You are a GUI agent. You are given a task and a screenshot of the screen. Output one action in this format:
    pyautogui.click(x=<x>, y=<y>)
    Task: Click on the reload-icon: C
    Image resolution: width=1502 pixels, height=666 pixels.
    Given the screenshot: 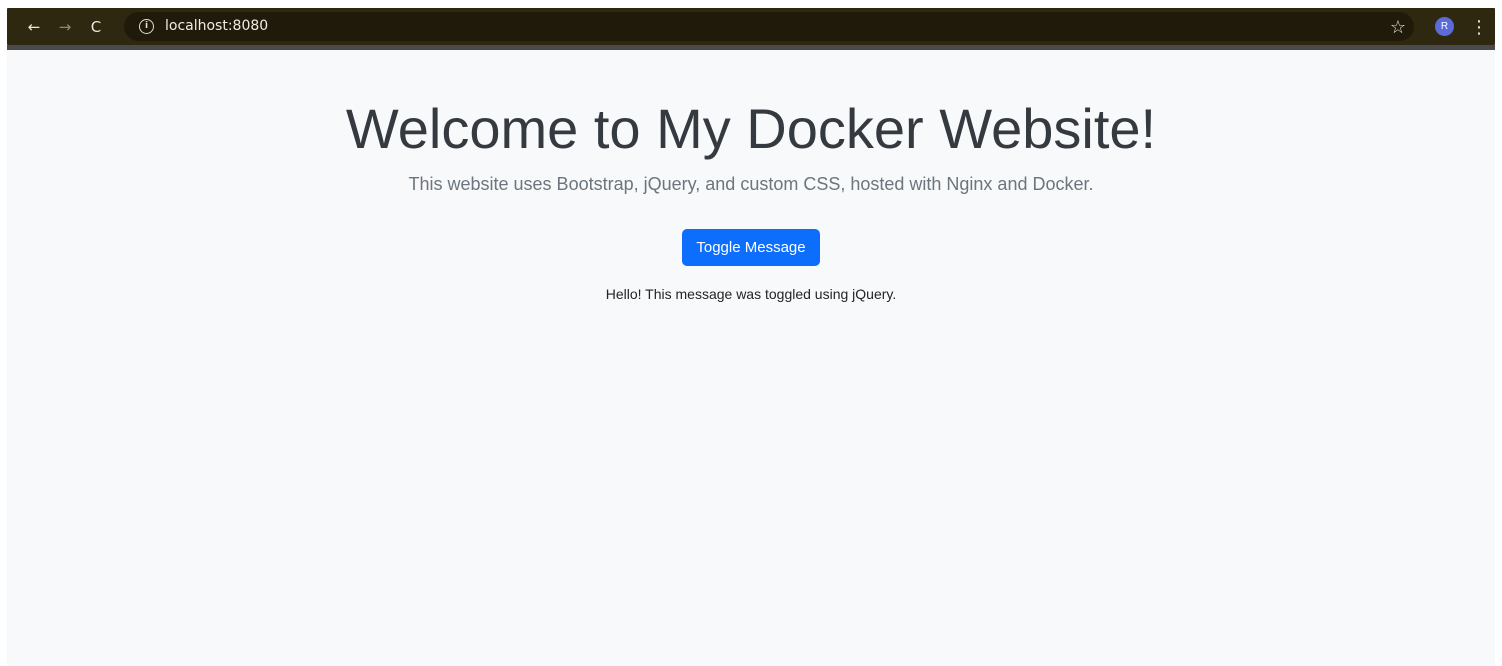 What is the action you would take?
    pyautogui.click(x=96, y=27)
    